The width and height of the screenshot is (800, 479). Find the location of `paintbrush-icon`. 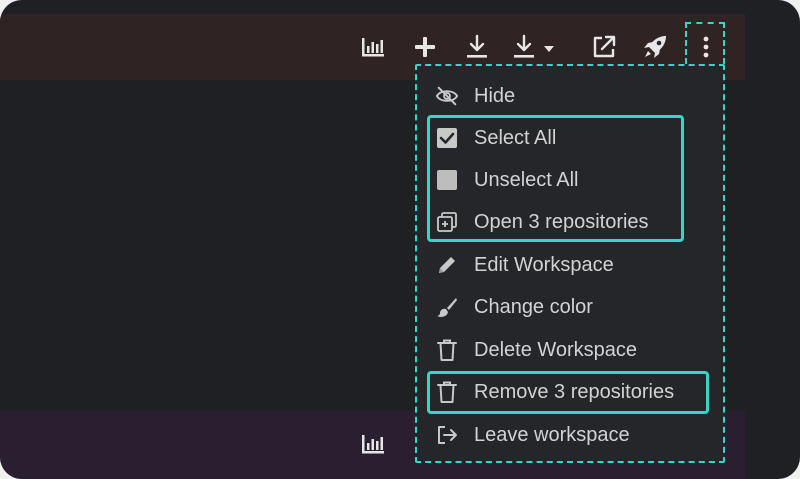

paintbrush-icon is located at coordinates (447, 307).